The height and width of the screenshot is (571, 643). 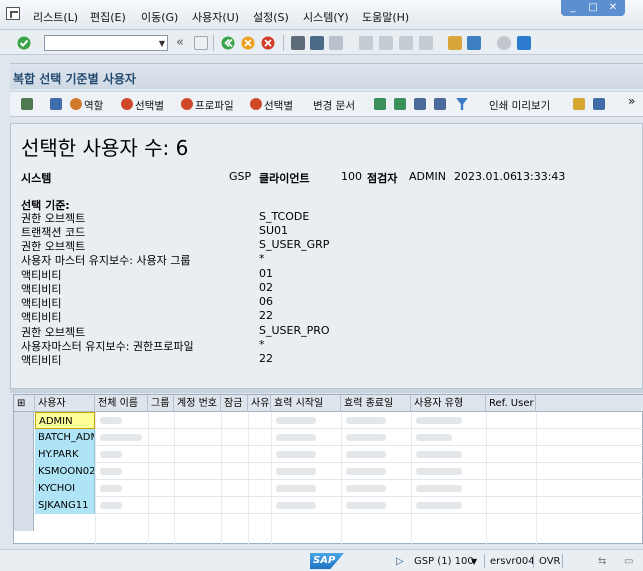 I want to click on new-session-icon, so click(x=455, y=43).